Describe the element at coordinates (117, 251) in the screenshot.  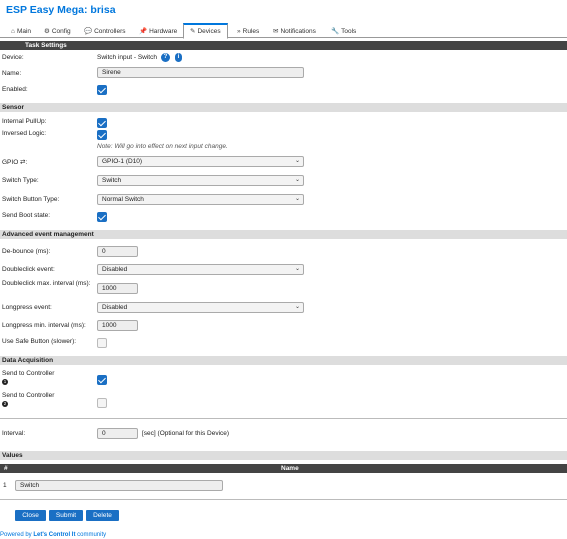
I see `debounce-input: 0` at that location.